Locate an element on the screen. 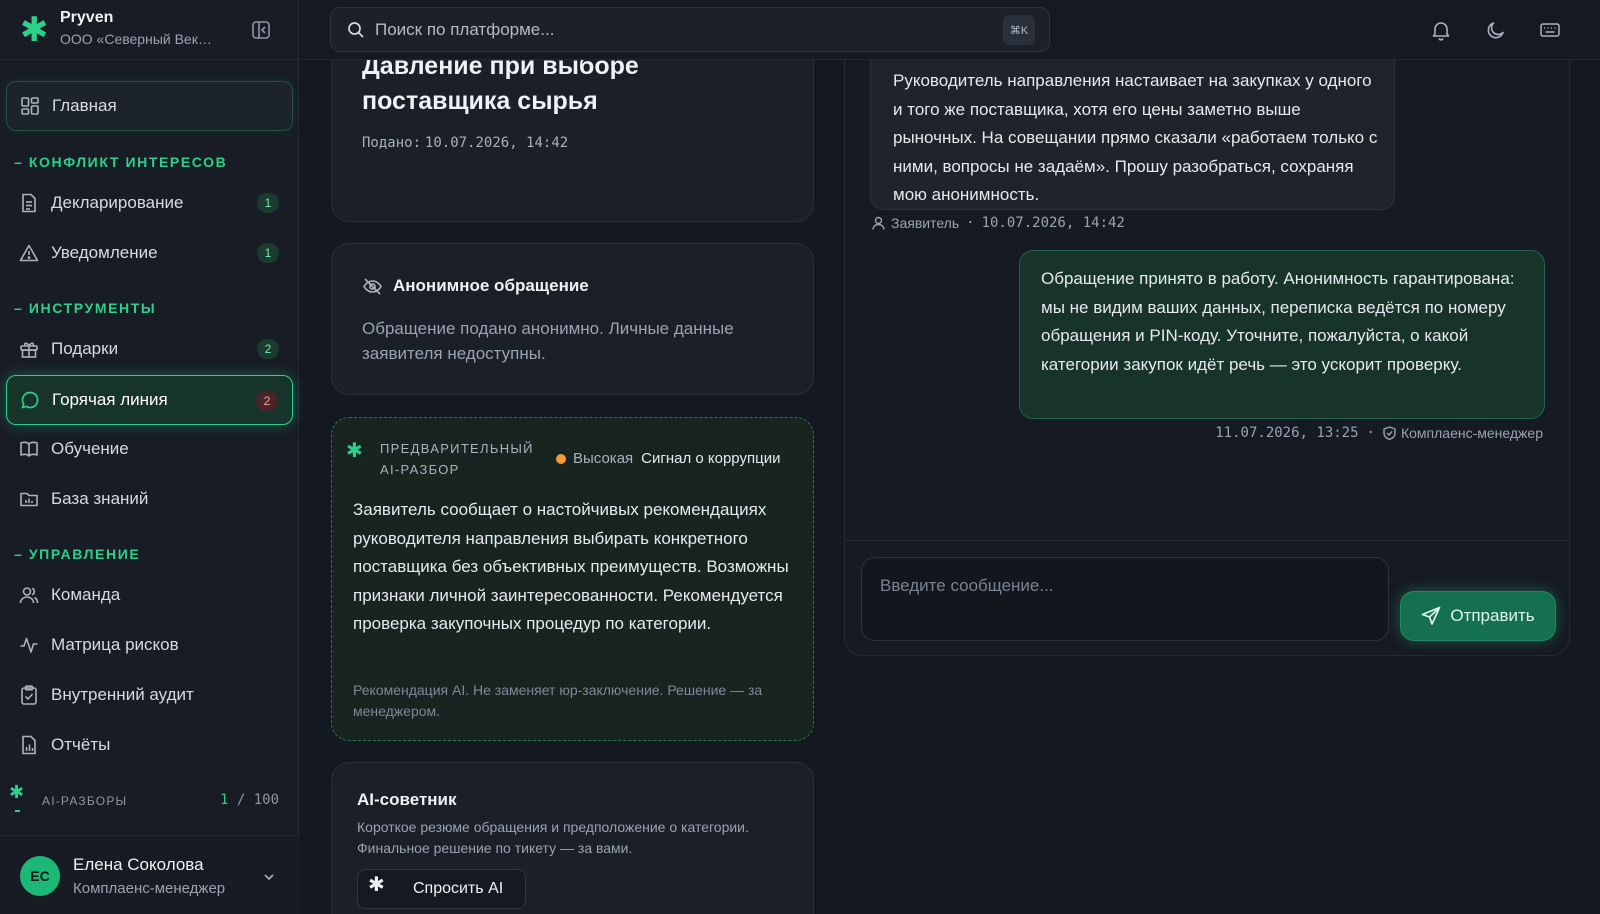 This screenshot has width=1600, height=914. priority-dot-icon is located at coordinates (561, 458).